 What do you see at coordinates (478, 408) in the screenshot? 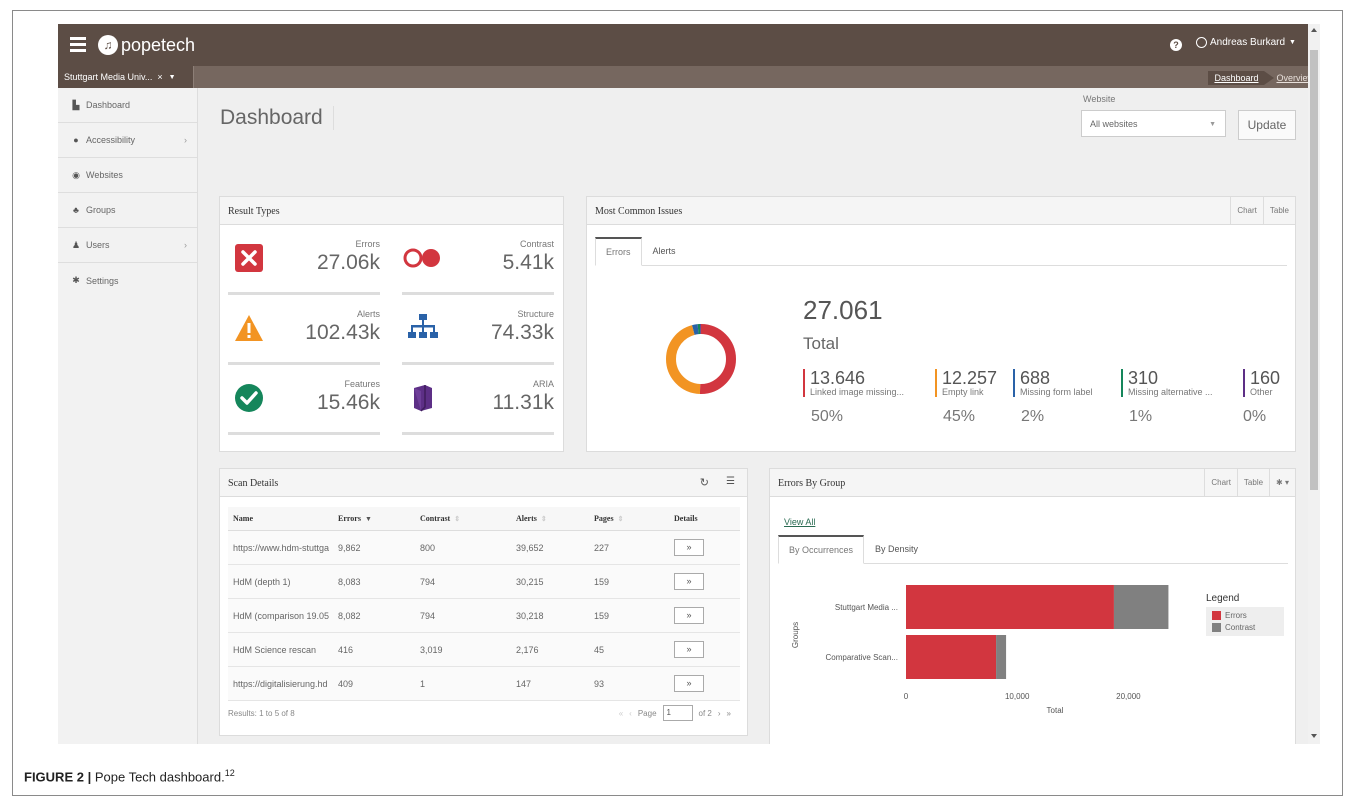
I see `result-type-aria: ARIA 11.31k` at bounding box center [478, 408].